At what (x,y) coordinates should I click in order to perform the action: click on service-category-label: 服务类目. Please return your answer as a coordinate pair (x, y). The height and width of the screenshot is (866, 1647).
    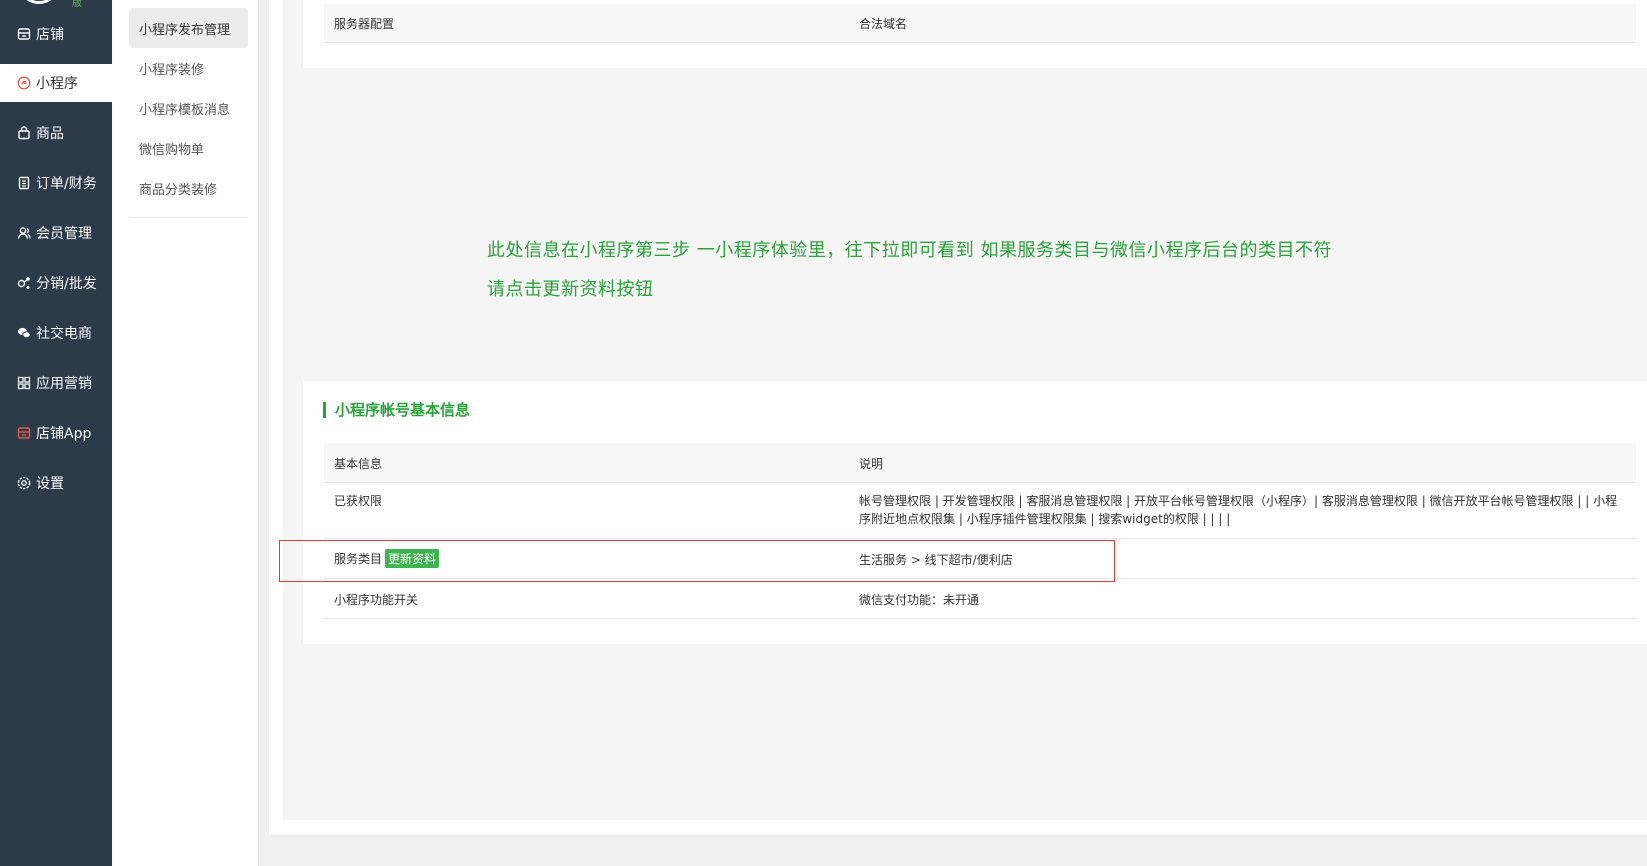
    Looking at the image, I should click on (358, 559).